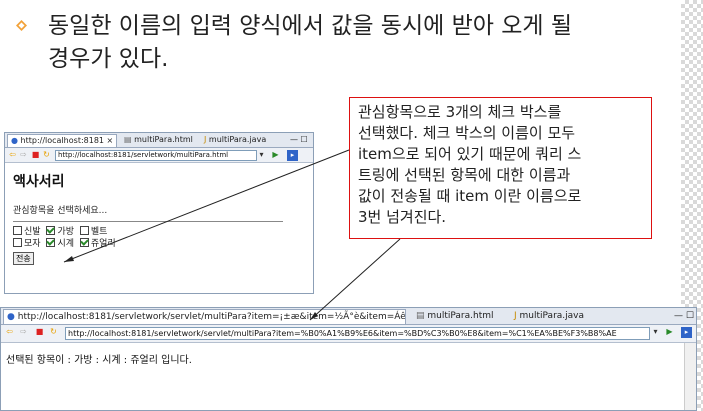  What do you see at coordinates (470, 196) in the screenshot?
I see `callout-line: 값이 전송될 때 item 이란 이름으로` at bounding box center [470, 196].